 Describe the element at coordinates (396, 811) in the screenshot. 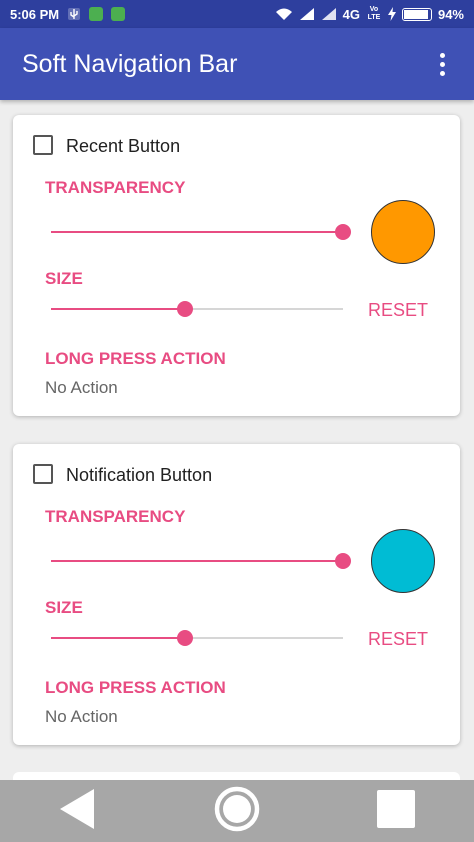

I see `recents-icon` at that location.